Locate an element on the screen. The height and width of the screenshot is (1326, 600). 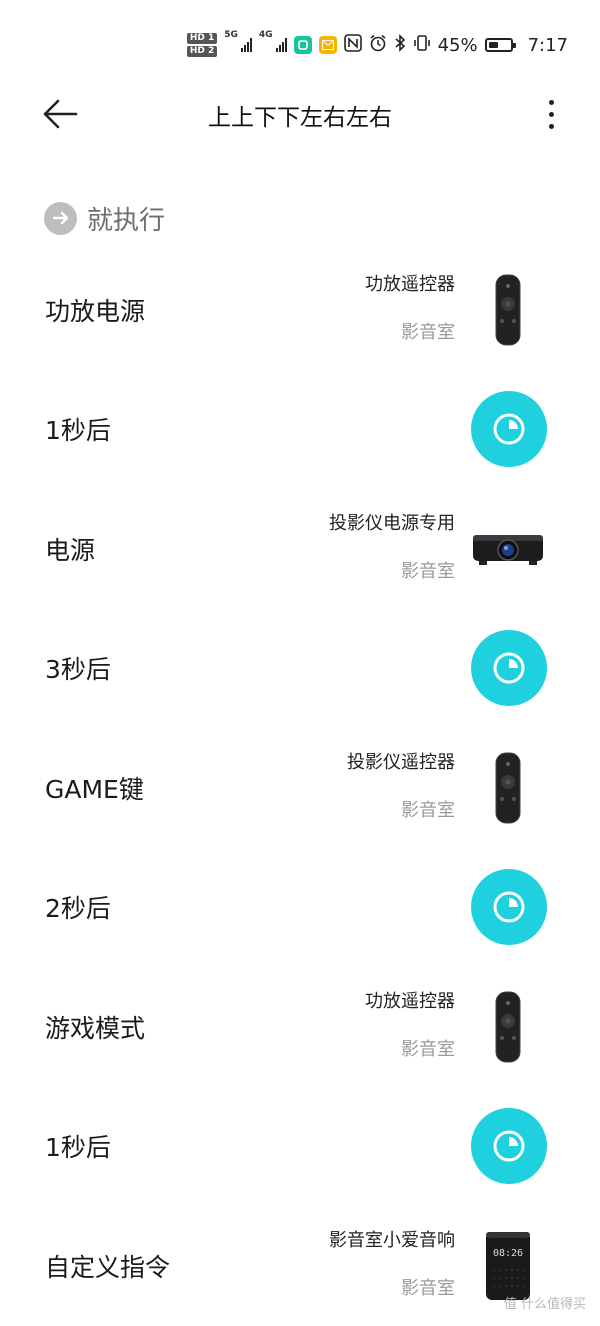
action-label: 功放电源 is located at coordinates (95, 311).